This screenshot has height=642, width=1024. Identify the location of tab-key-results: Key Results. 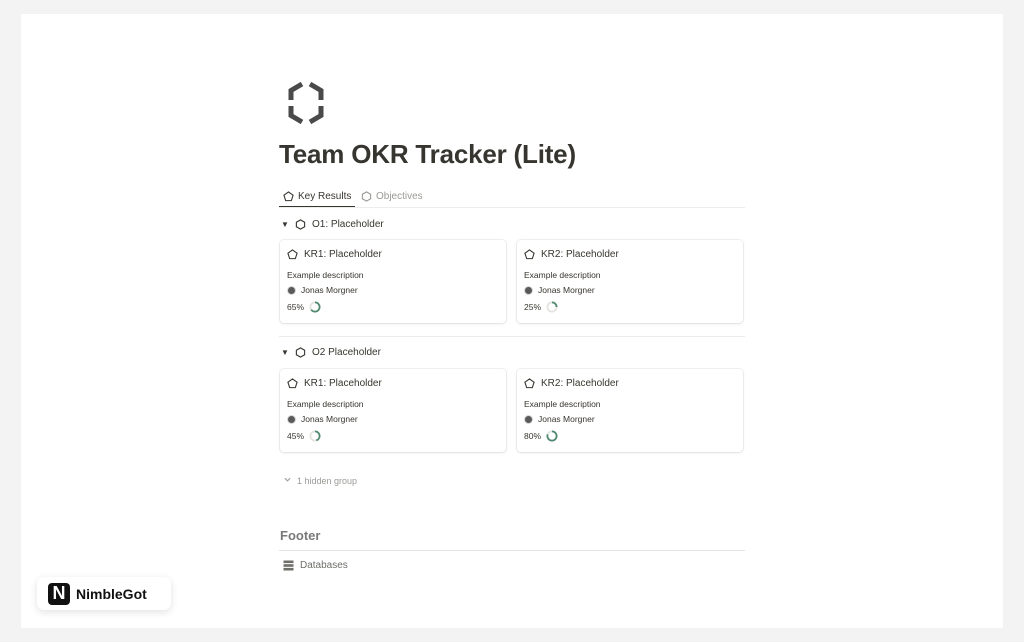
(317, 197).